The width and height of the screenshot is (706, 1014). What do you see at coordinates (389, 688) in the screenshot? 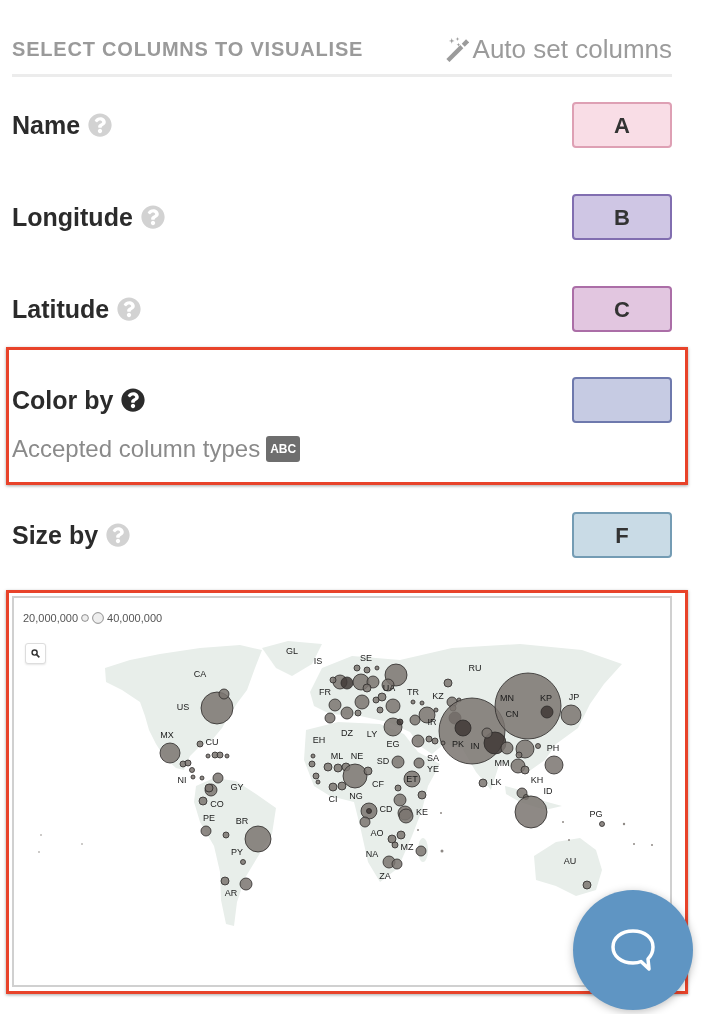
I see `country-label: UA` at bounding box center [389, 688].